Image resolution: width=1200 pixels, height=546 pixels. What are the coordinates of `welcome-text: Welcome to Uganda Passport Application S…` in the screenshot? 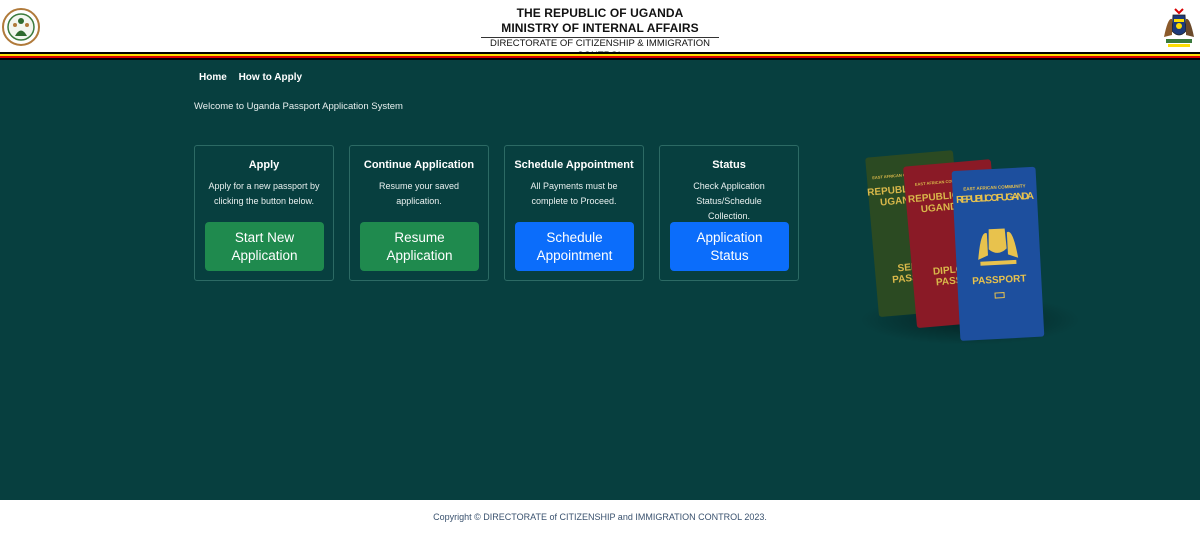 It's located at (298, 106).